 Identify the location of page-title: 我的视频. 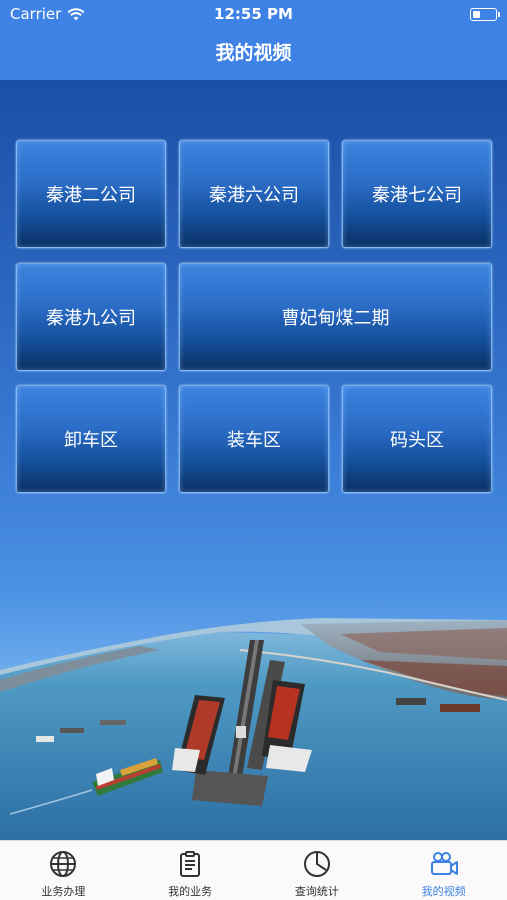
(253, 53).